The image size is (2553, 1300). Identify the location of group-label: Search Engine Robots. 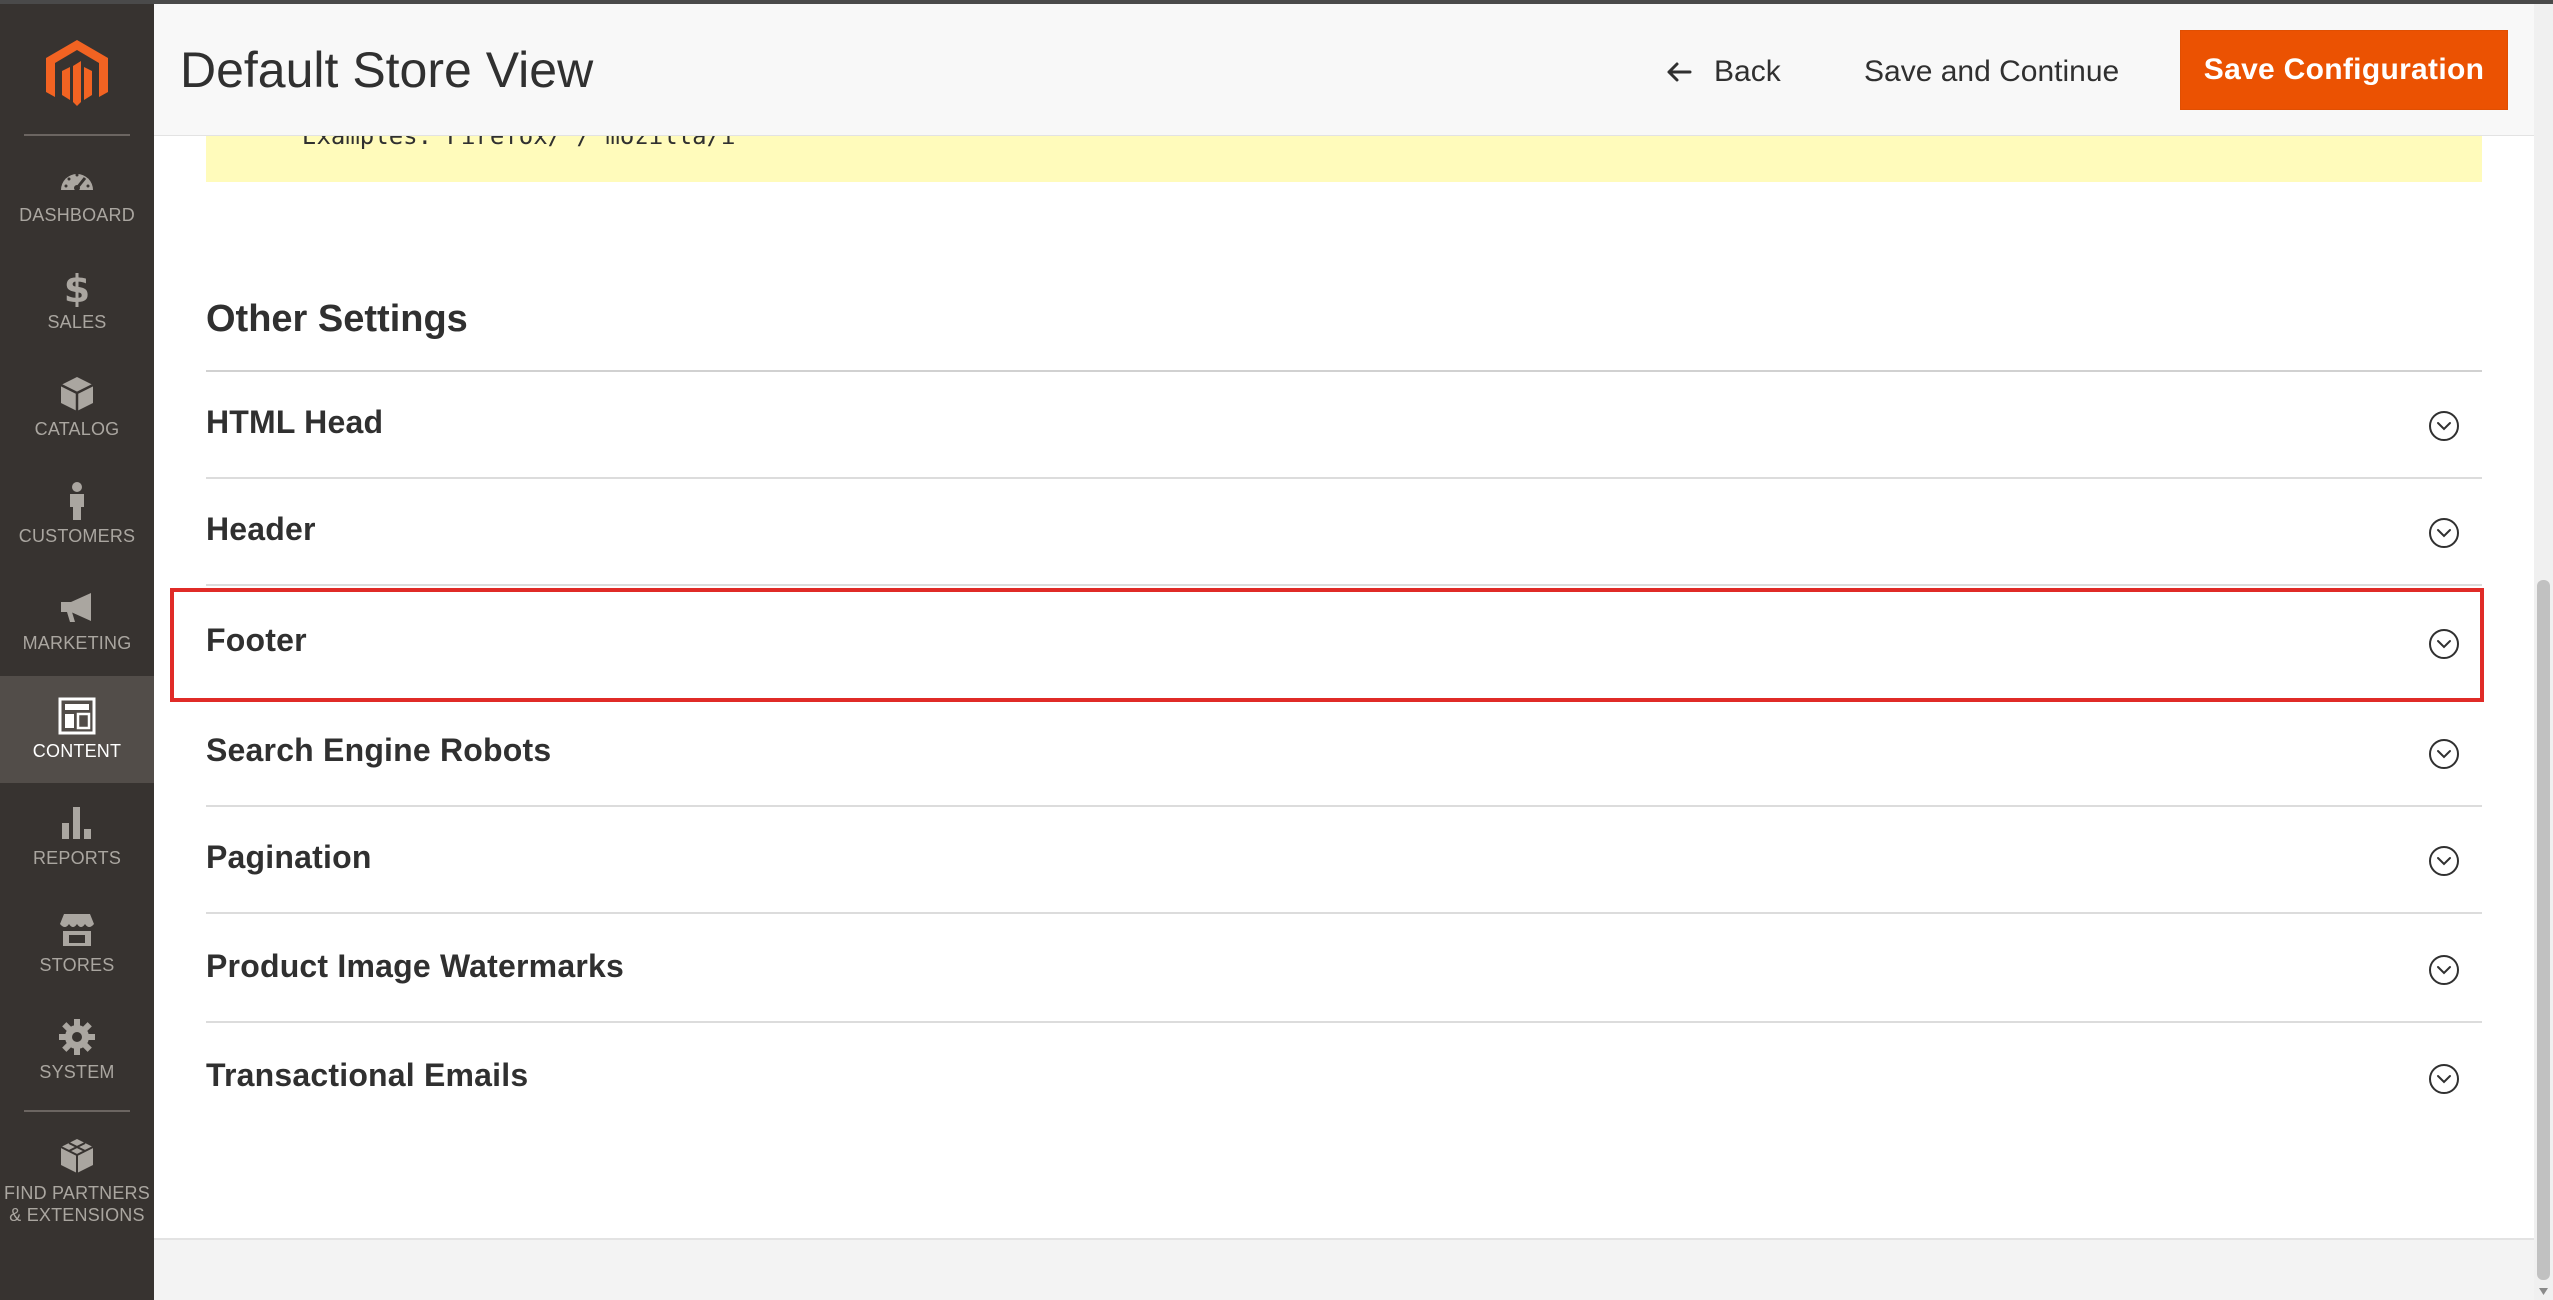
(379, 750).